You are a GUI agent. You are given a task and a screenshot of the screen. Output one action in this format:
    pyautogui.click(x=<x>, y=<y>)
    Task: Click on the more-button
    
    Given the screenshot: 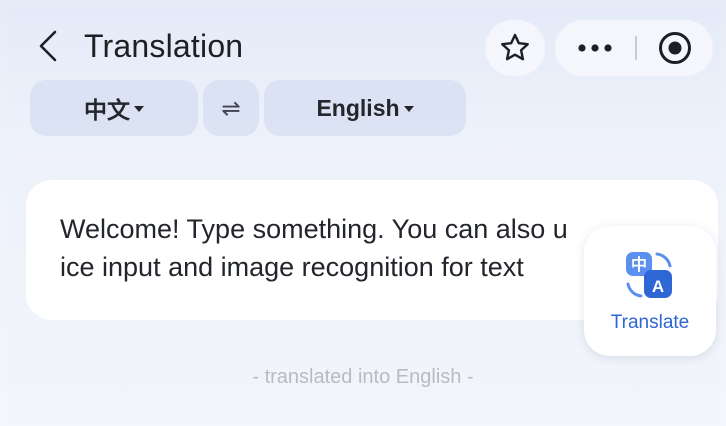 What is the action you would take?
    pyautogui.click(x=595, y=48)
    